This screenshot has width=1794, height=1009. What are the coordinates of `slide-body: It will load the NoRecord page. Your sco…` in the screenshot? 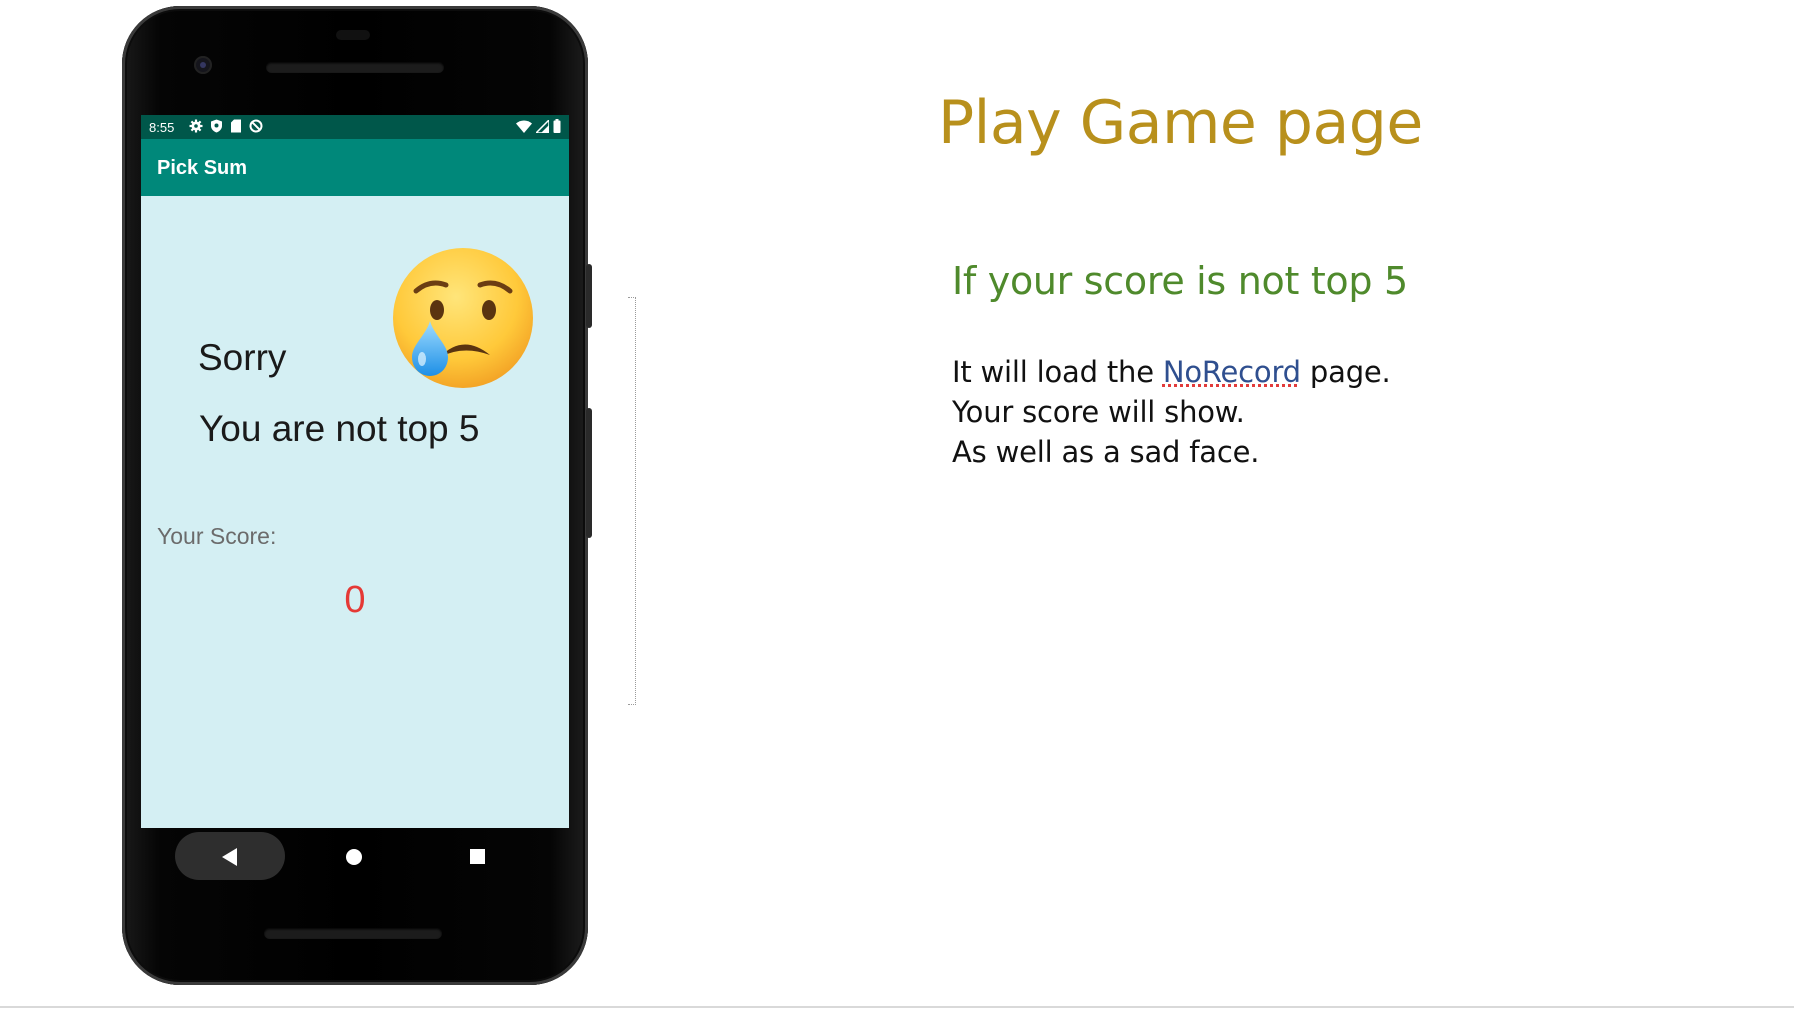 It's located at (1171, 412).